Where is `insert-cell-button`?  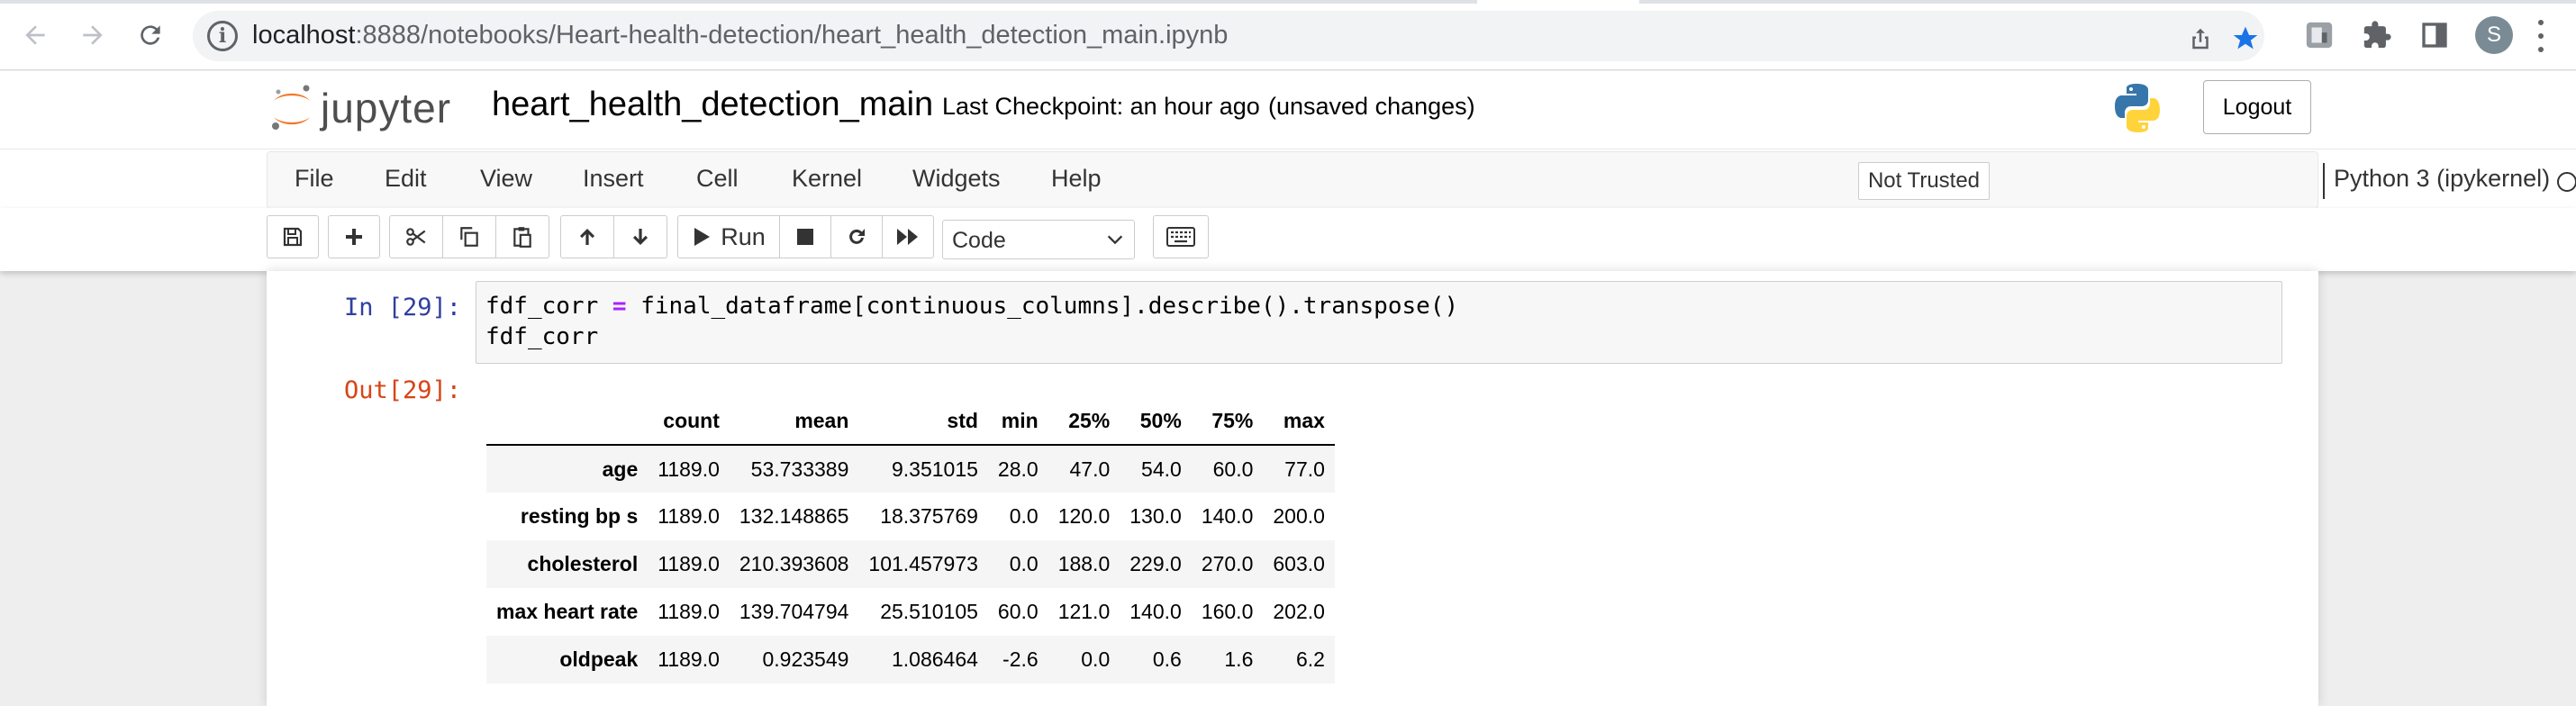
insert-cell-button is located at coordinates (354, 237).